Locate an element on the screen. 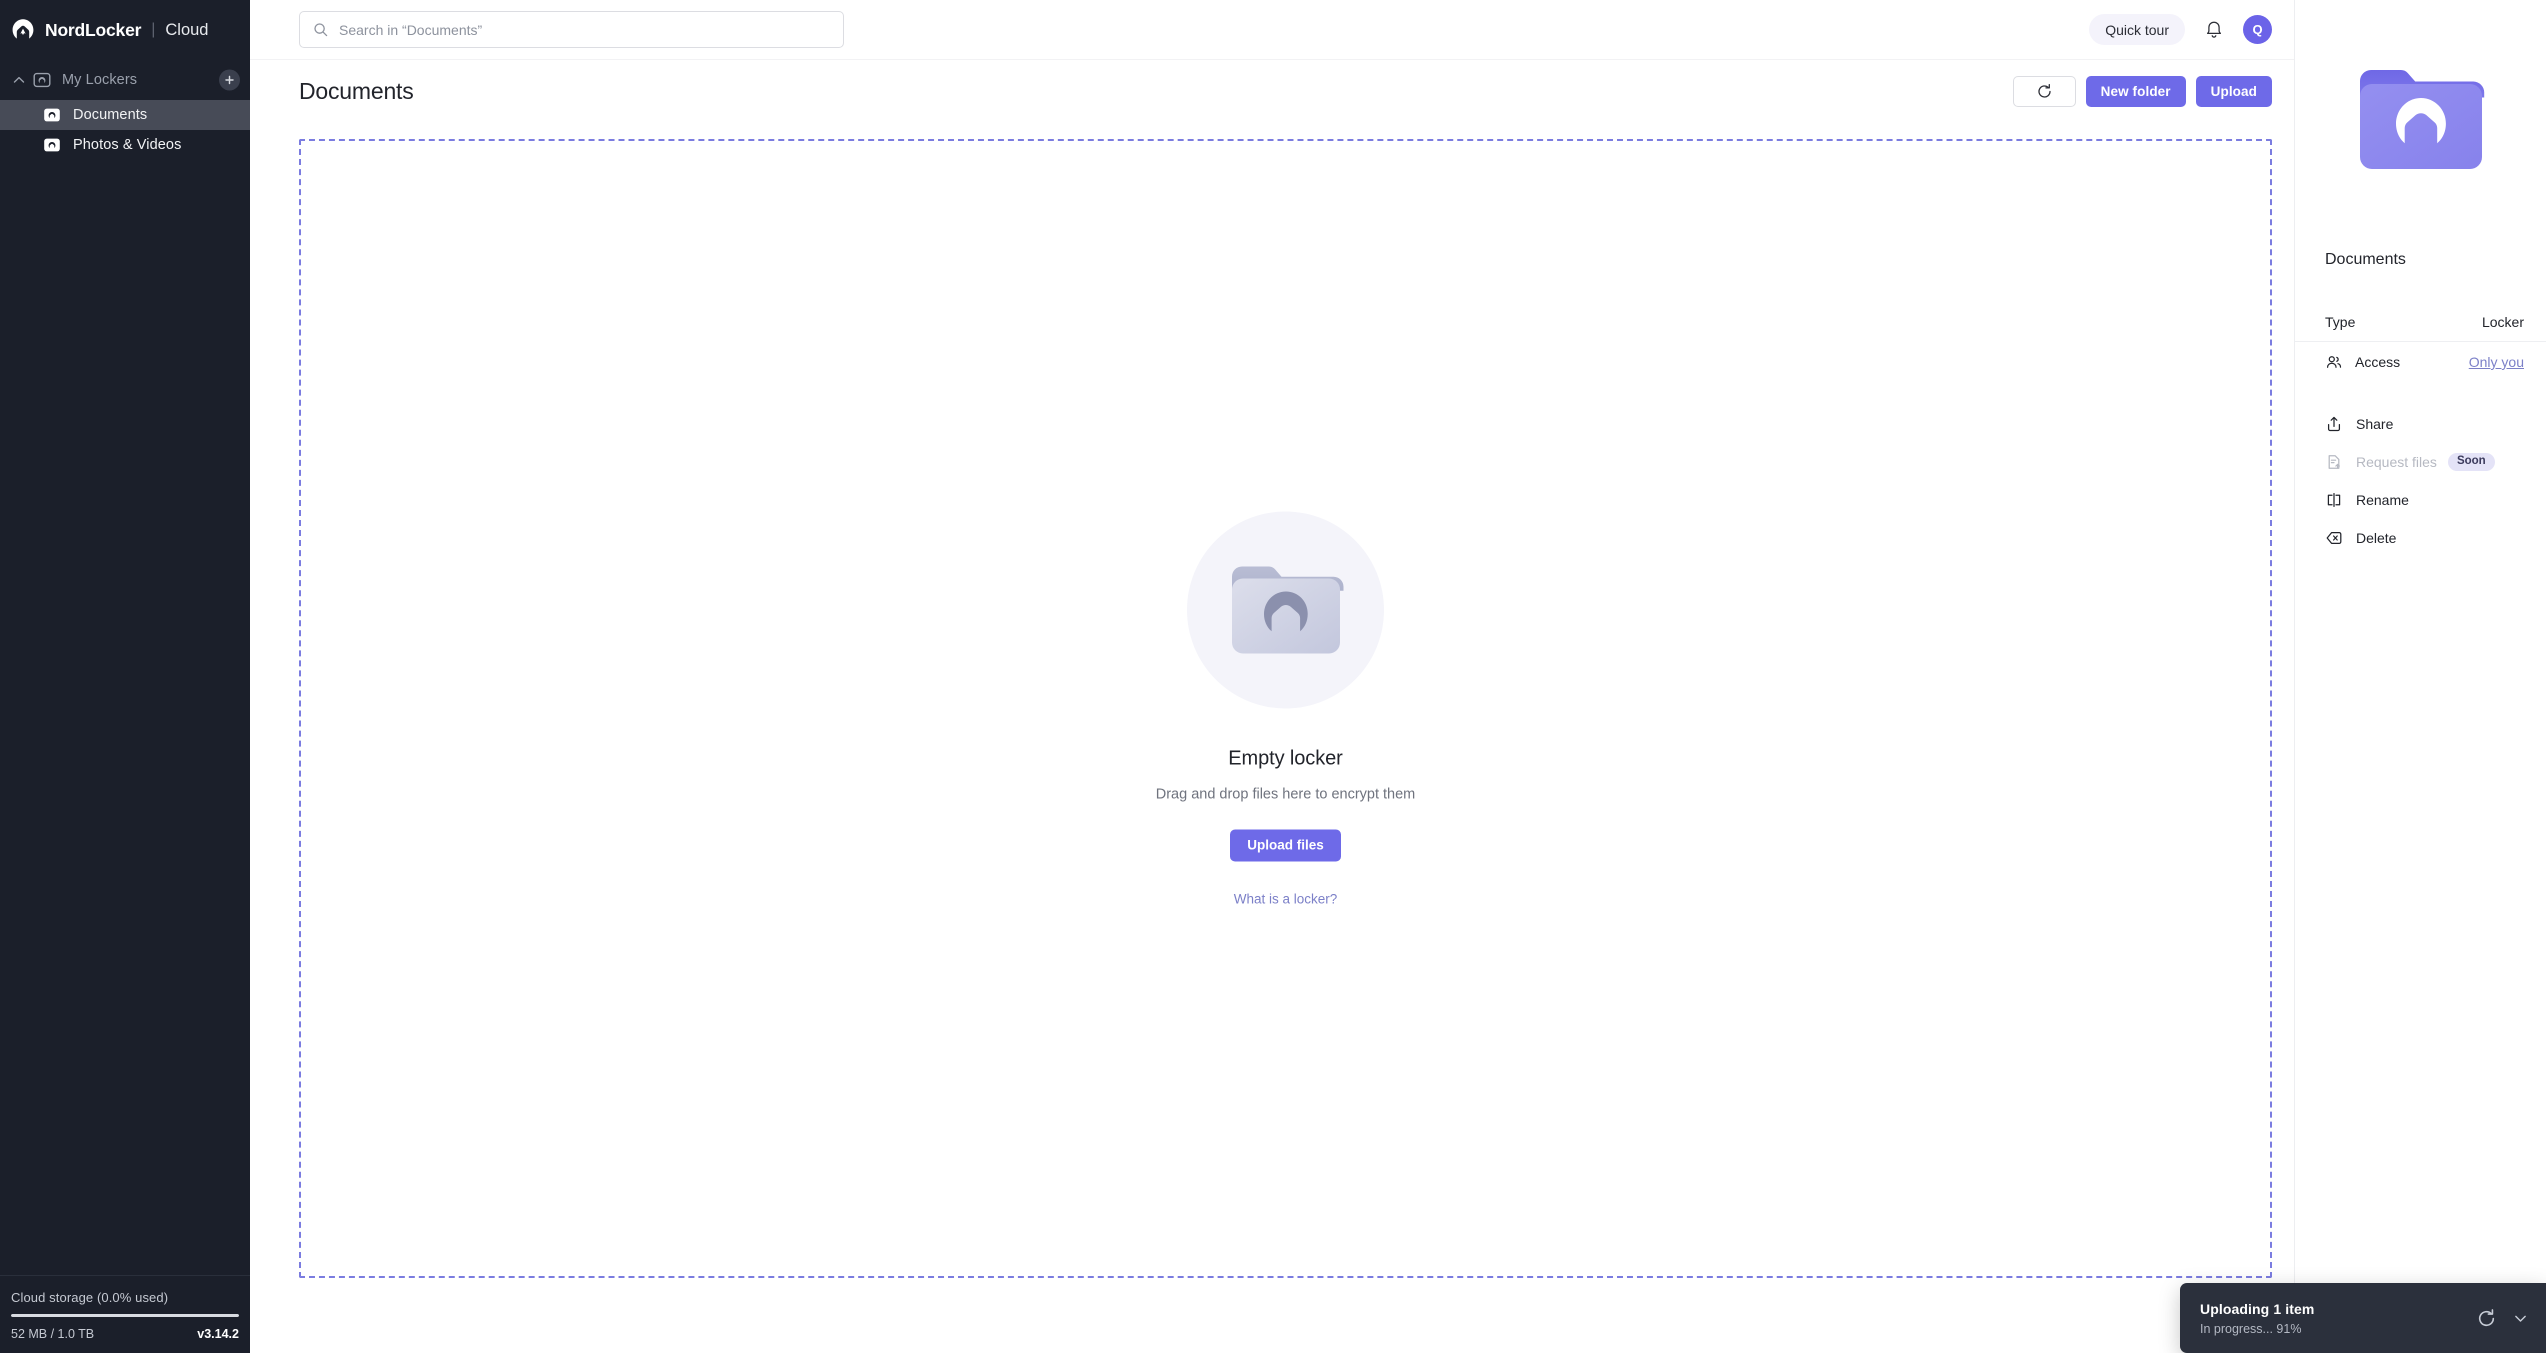 This screenshot has height=1353, width=2546. details-rows: Type Locker Access Only you is located at coordinates (2420, 342).